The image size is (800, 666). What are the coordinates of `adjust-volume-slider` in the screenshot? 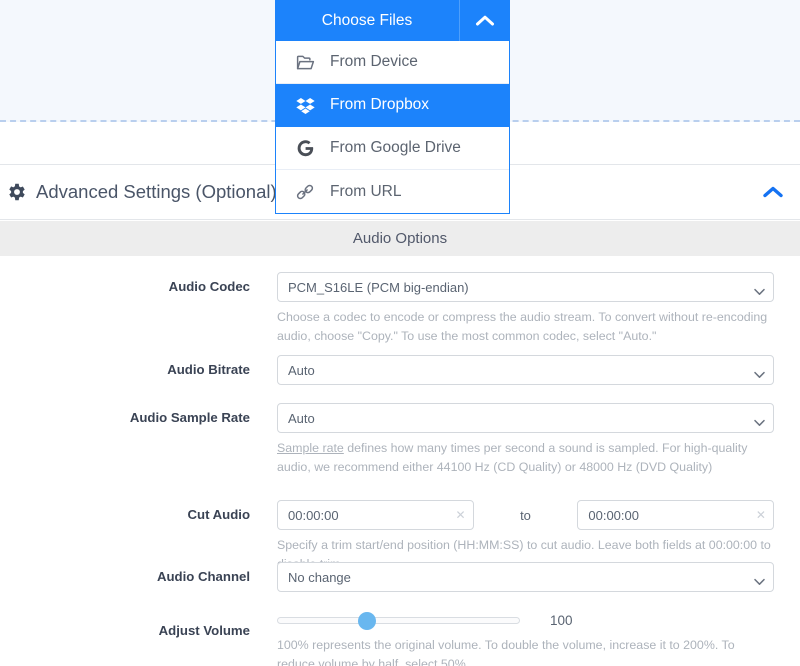 It's located at (398, 620).